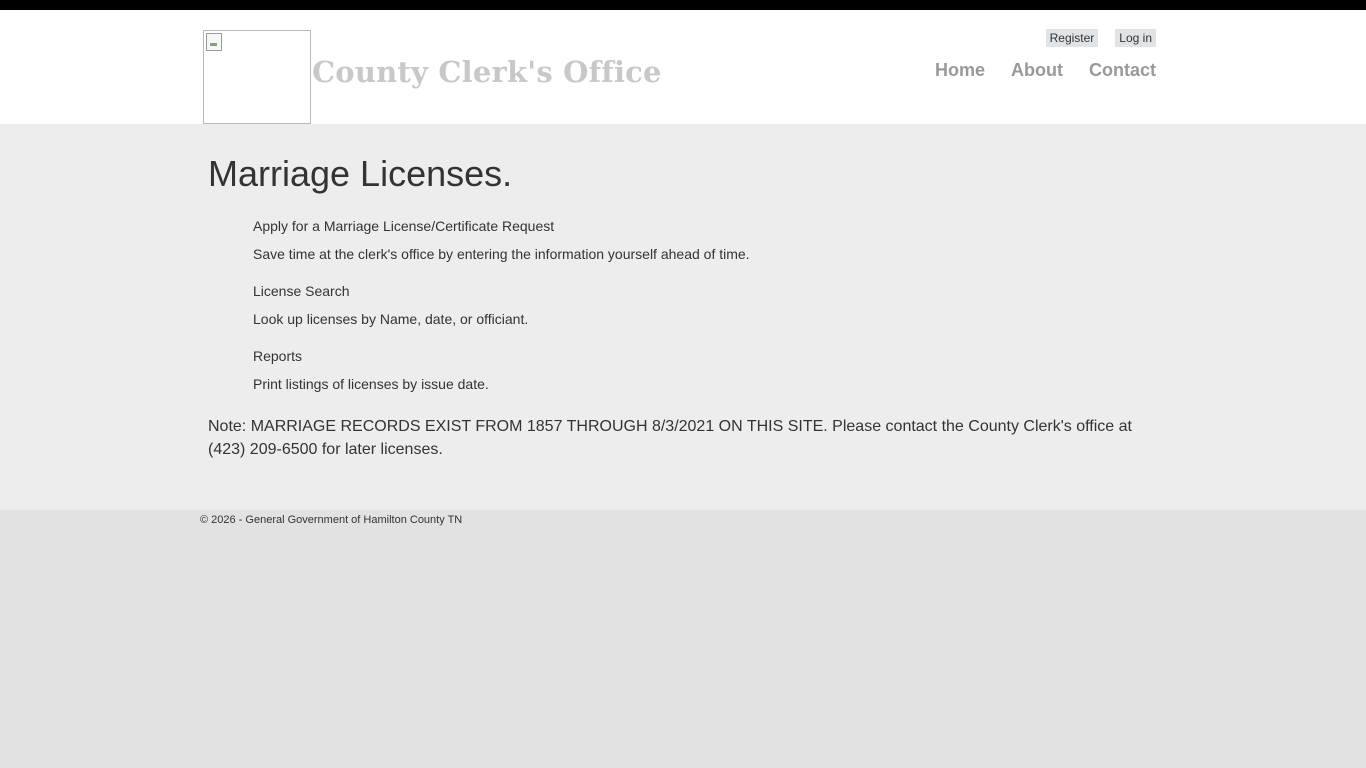  I want to click on page-title: Marriage Licenses., so click(360, 173).